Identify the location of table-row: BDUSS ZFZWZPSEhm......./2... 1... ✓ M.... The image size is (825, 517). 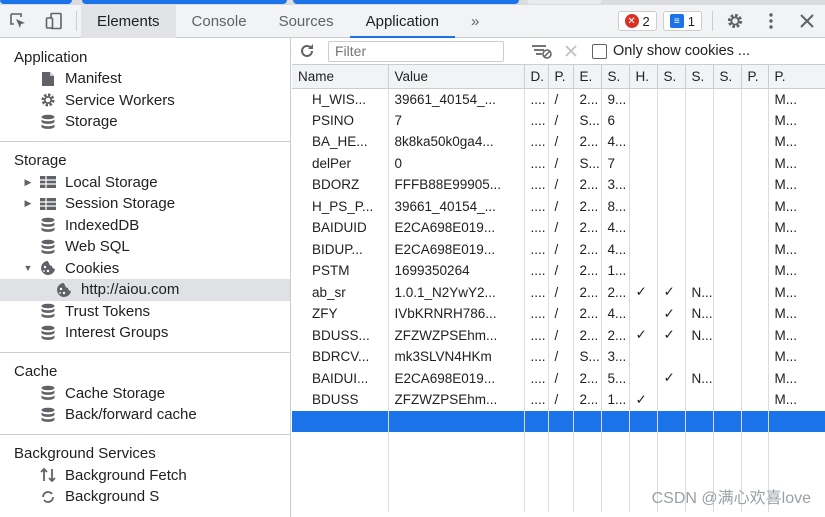
(558, 400).